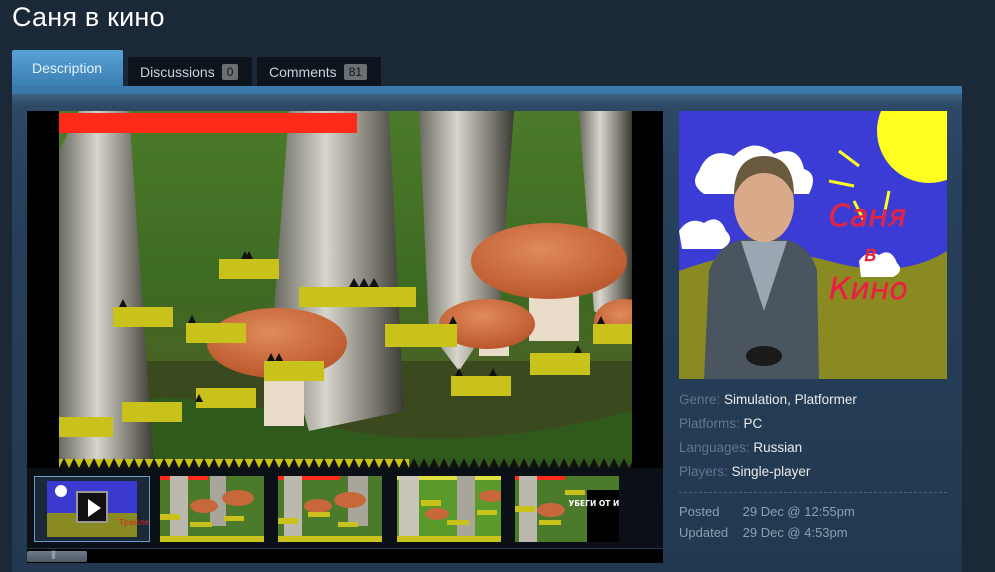 This screenshot has height=572, width=995. I want to click on genre-row: Genre: Simulation, Platformer, so click(813, 405).